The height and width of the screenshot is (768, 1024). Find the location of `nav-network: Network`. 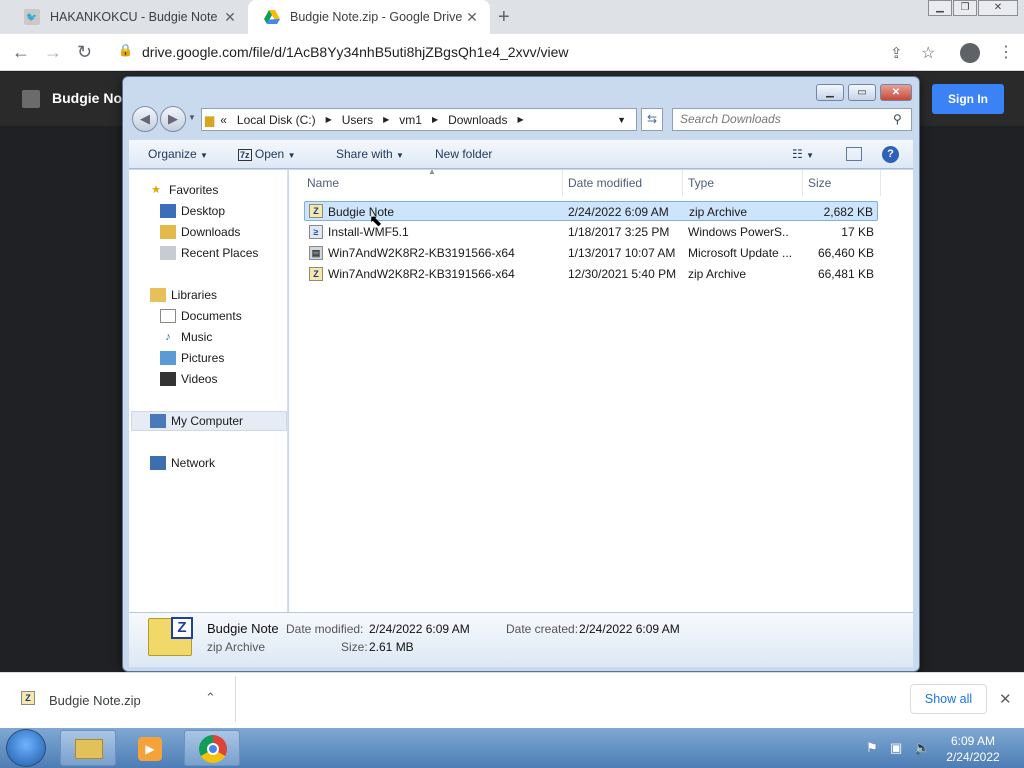

nav-network: Network is located at coordinates (229, 463).